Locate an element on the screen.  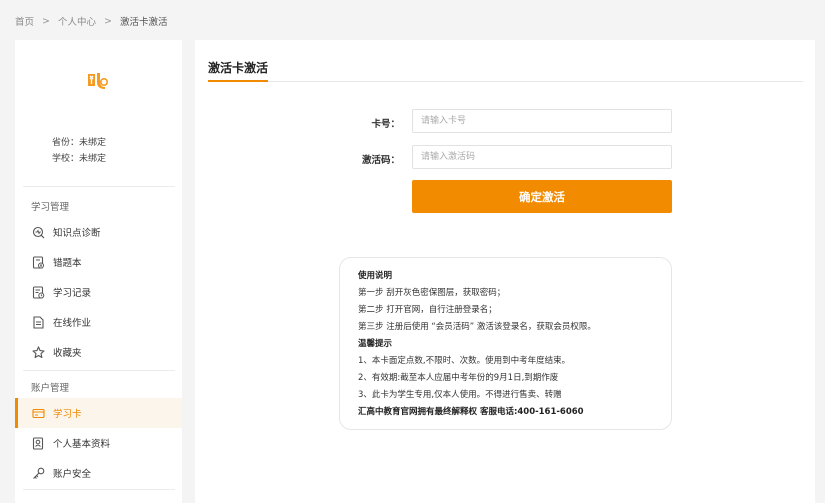
breadcrumb: 首页 > 个人中心 > 激活卡激活 is located at coordinates (91, 21).